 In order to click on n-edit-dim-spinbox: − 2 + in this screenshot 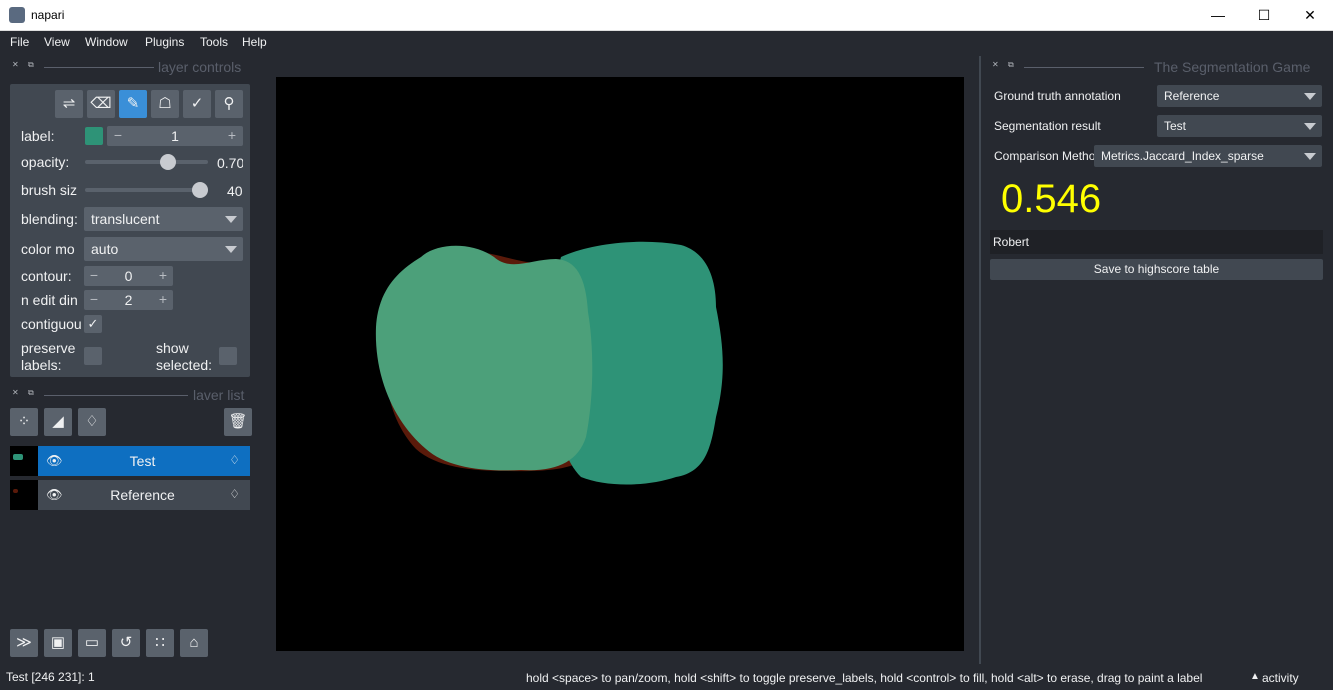, I will do `click(128, 300)`.